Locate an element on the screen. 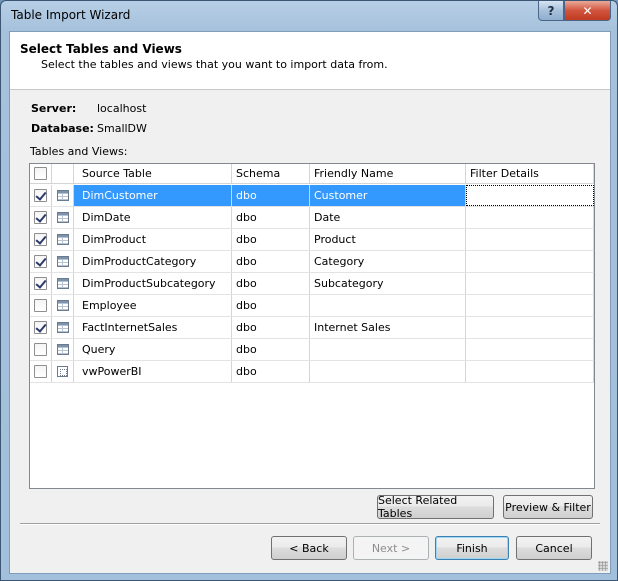  view-icon is located at coordinates (62, 371).